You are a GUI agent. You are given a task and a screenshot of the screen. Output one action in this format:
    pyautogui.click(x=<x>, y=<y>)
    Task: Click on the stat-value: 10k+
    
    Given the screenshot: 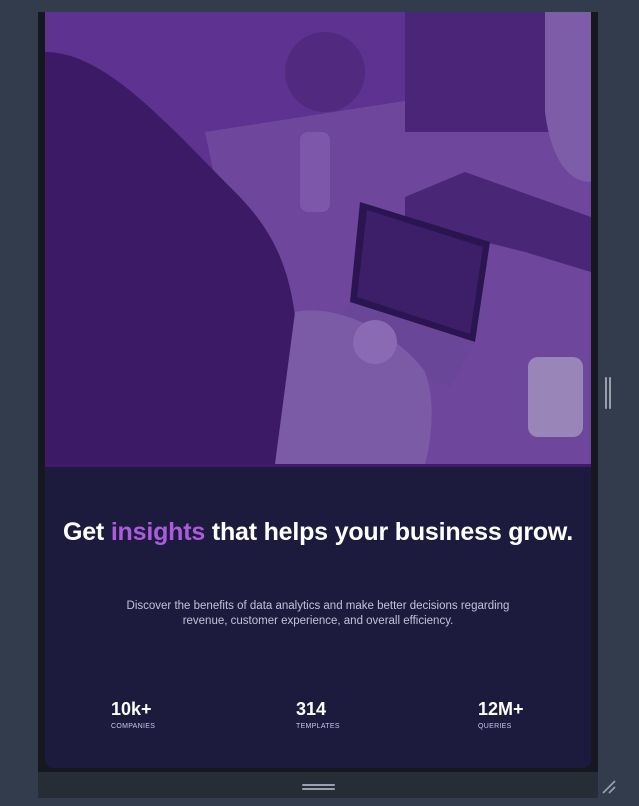 What is the action you would take?
    pyautogui.click(x=131, y=709)
    